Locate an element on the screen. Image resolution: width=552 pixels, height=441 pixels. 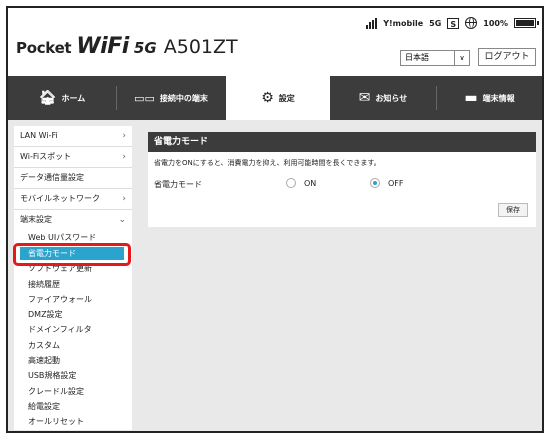
radio-on: ON is located at coordinates (301, 183).